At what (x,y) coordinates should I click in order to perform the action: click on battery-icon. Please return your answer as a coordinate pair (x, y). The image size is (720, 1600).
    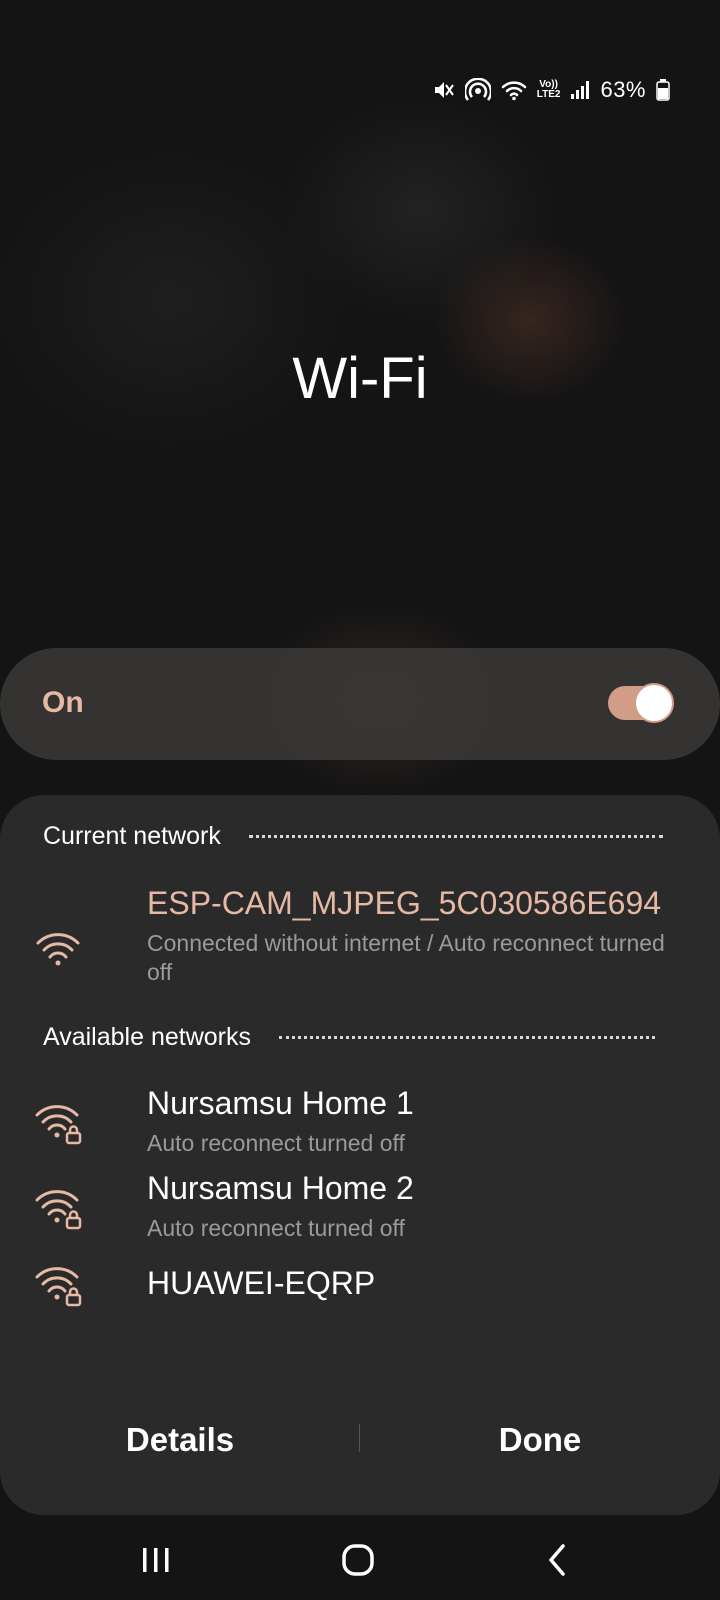
    Looking at the image, I should click on (663, 90).